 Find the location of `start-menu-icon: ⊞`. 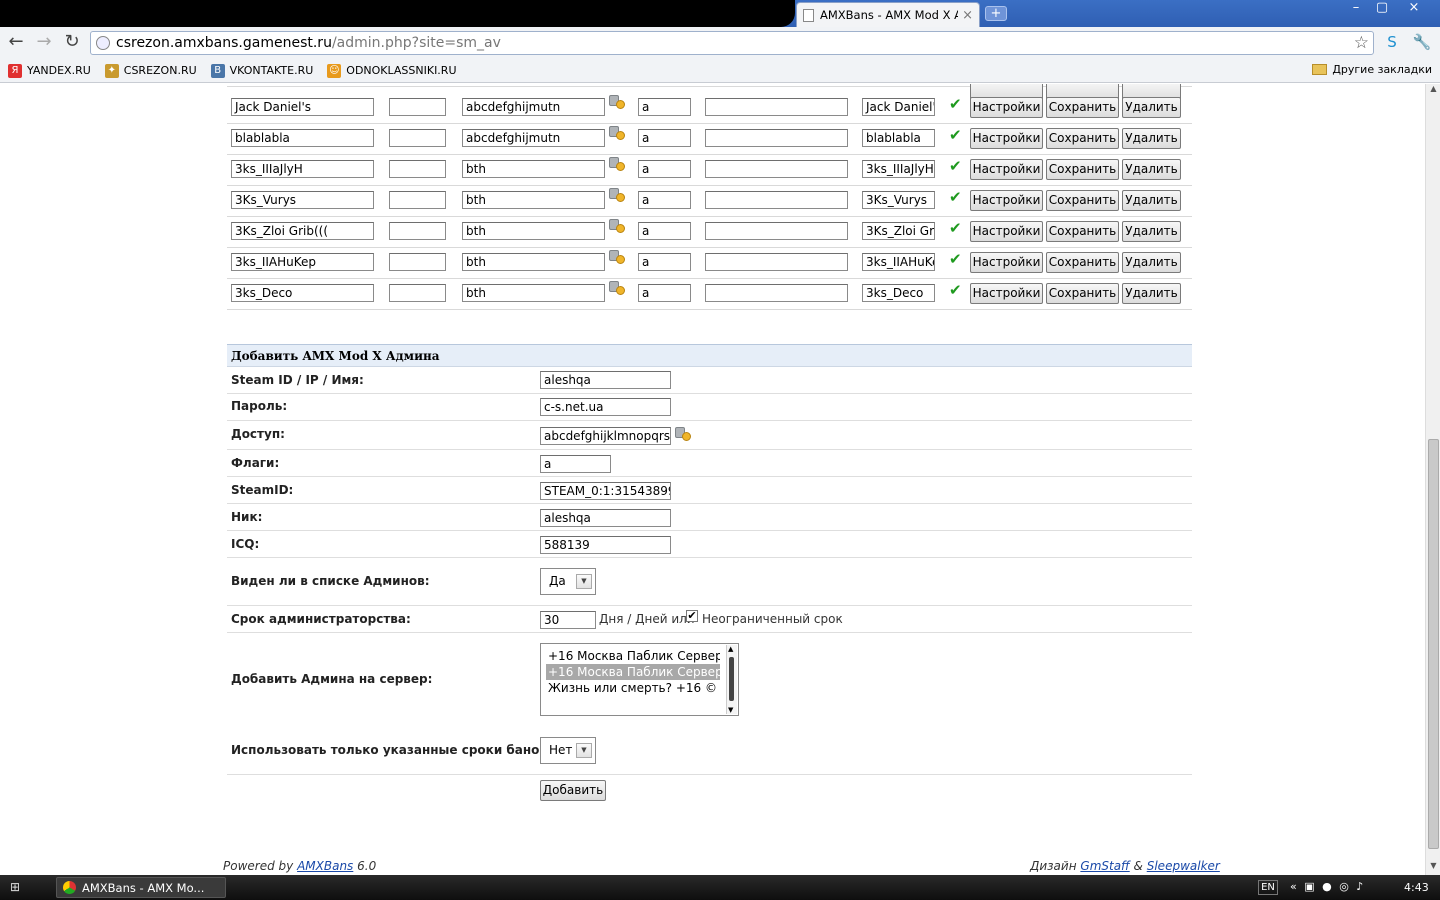

start-menu-icon: ⊞ is located at coordinates (15, 887).